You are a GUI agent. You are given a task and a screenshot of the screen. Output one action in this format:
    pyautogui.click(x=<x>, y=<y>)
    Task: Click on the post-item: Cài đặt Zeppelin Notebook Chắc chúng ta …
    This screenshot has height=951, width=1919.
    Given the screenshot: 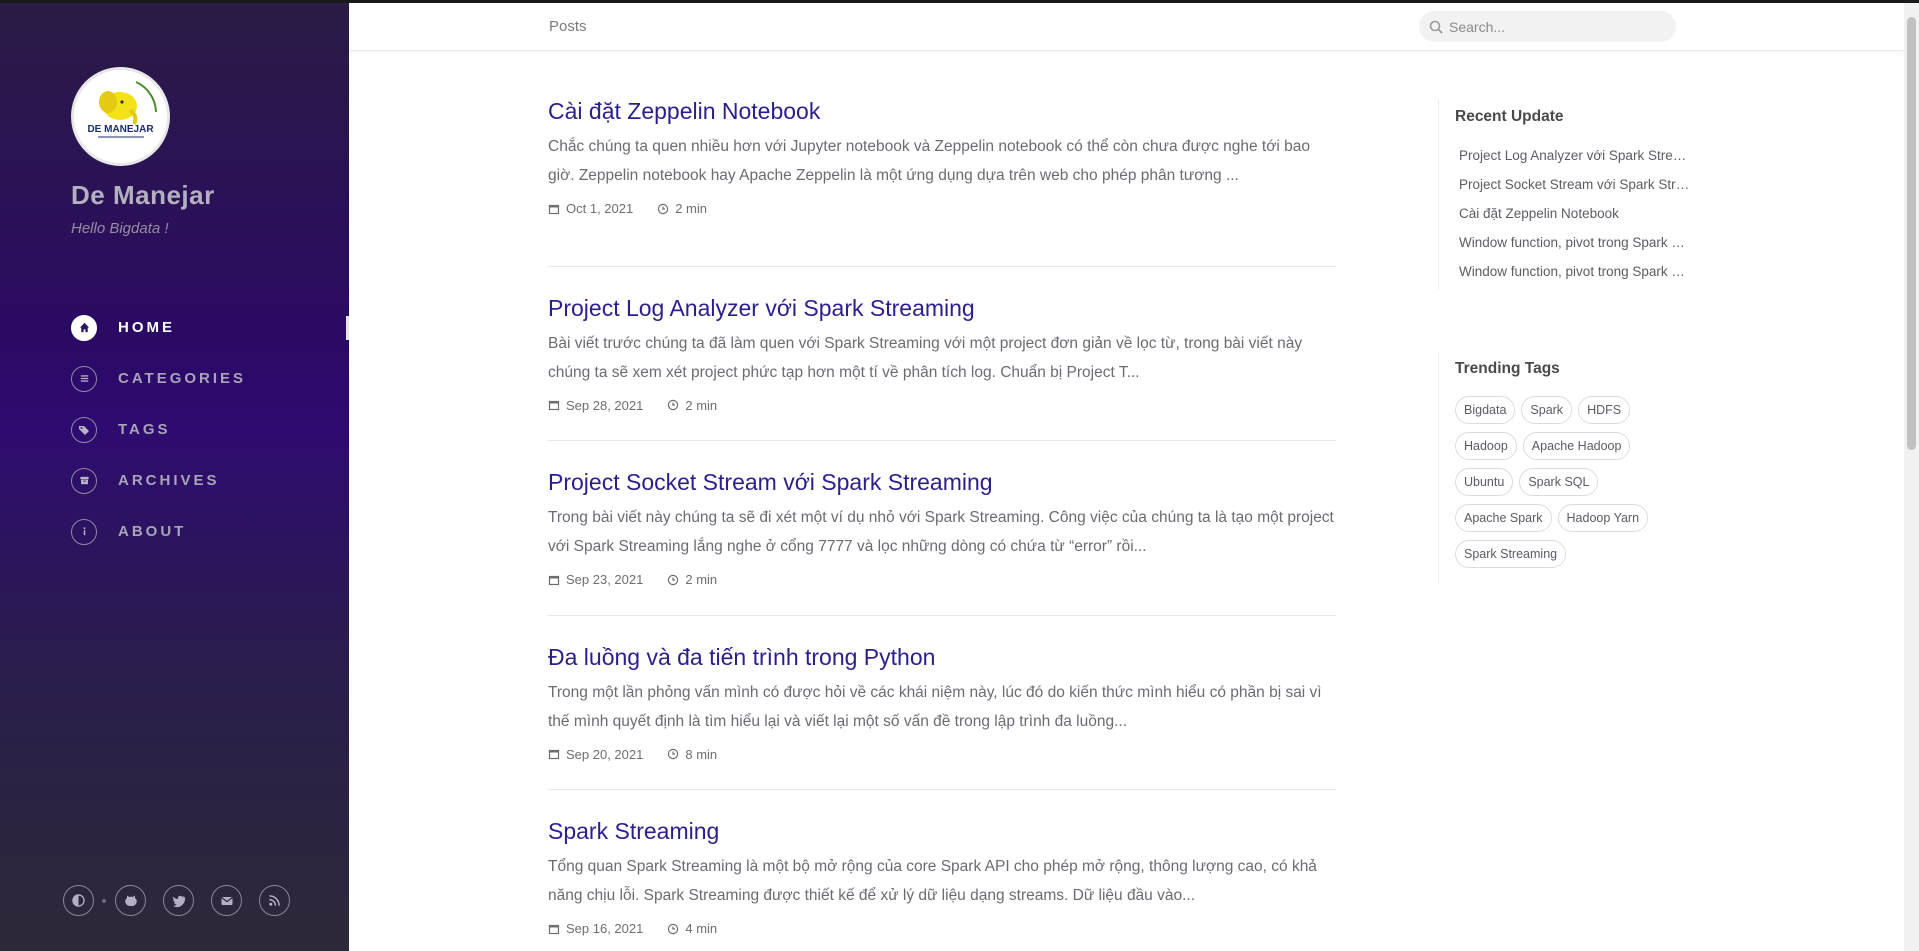 What is the action you would take?
    pyautogui.click(x=942, y=179)
    